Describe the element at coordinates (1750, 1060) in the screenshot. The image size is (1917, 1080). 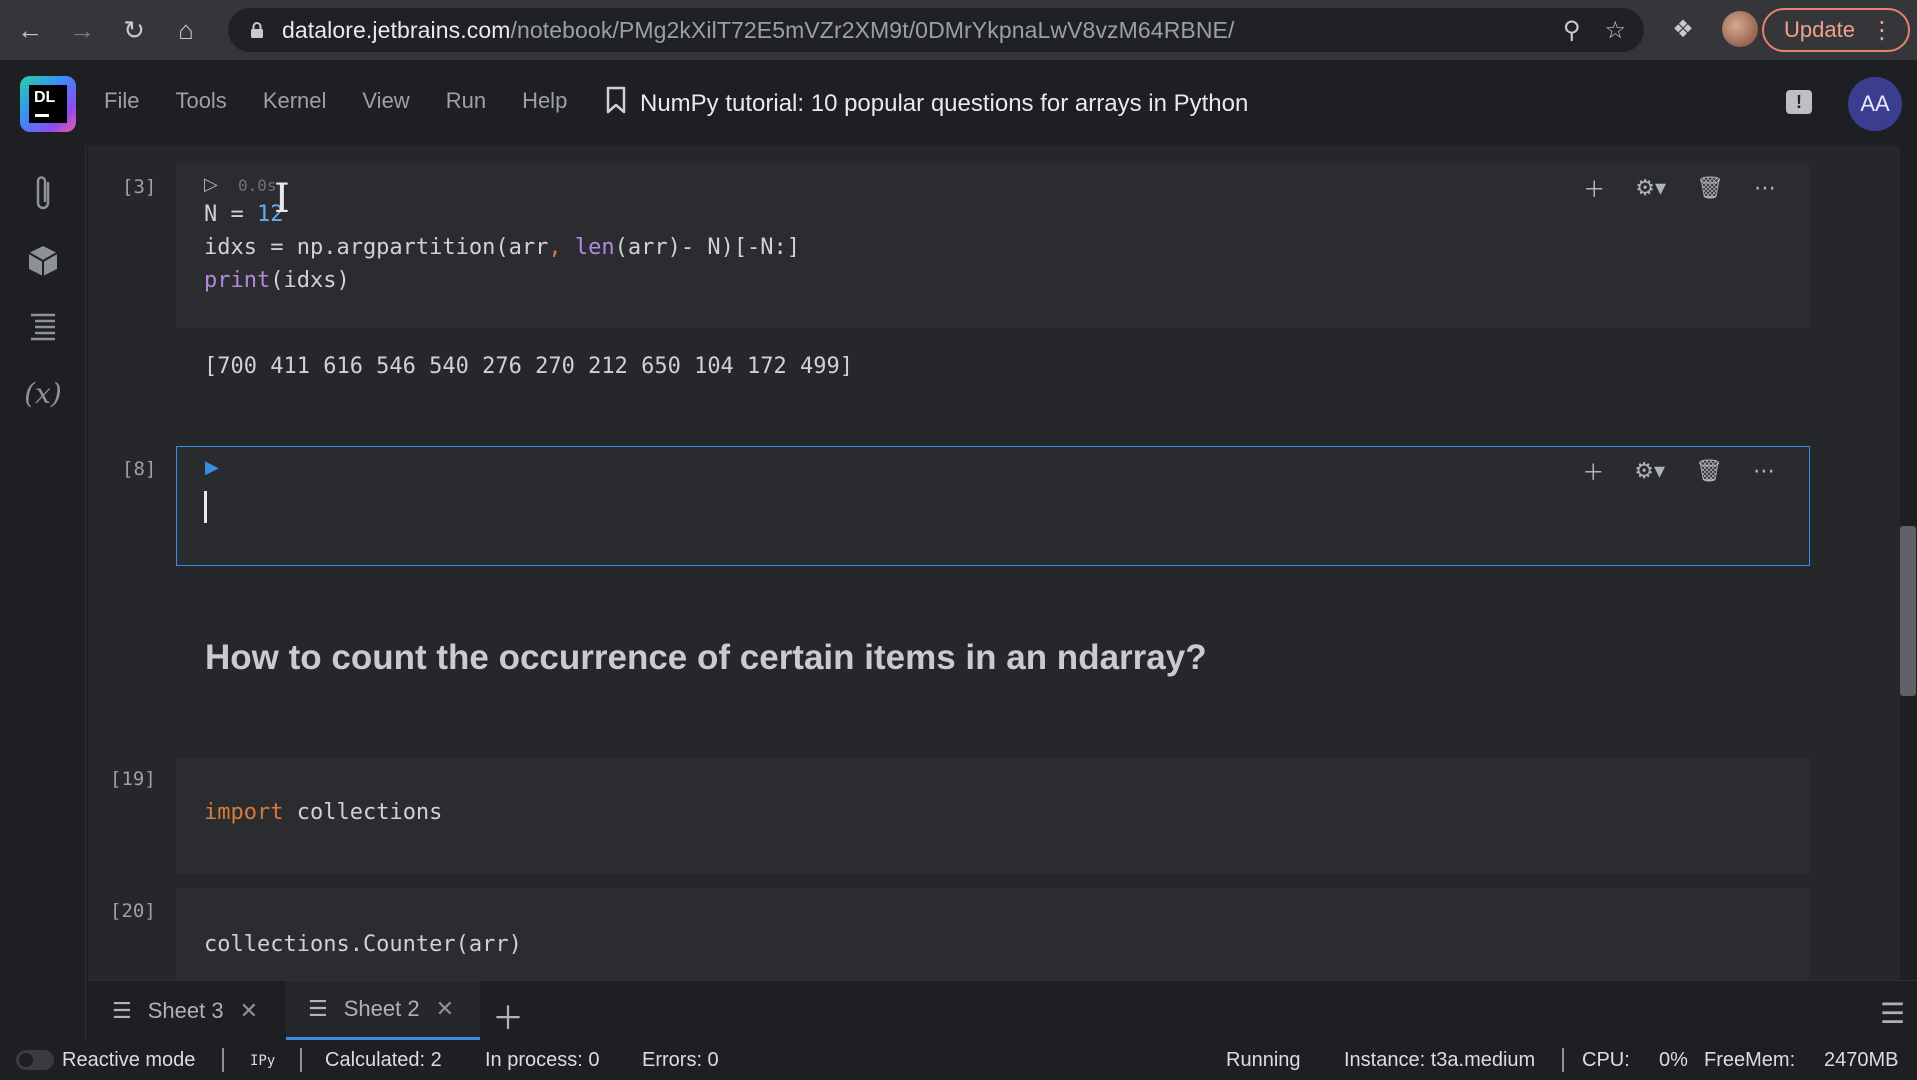
I see `freemem-label: FreeMem:` at that location.